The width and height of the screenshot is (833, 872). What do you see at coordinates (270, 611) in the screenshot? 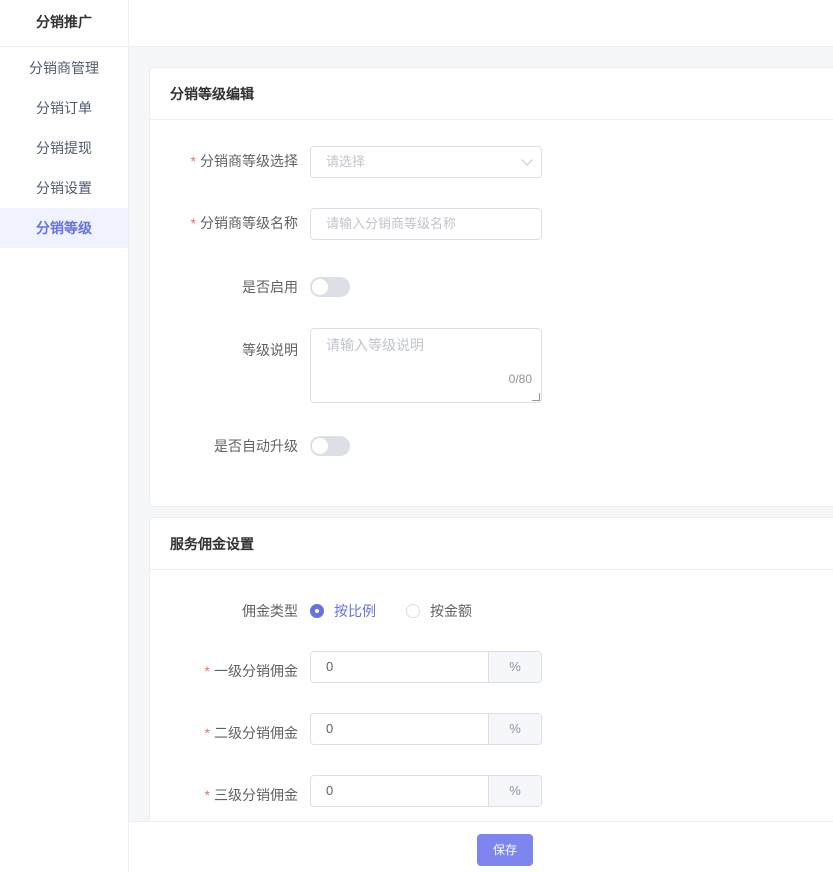
I see `commission-type-label: 佣金类型` at bounding box center [270, 611].